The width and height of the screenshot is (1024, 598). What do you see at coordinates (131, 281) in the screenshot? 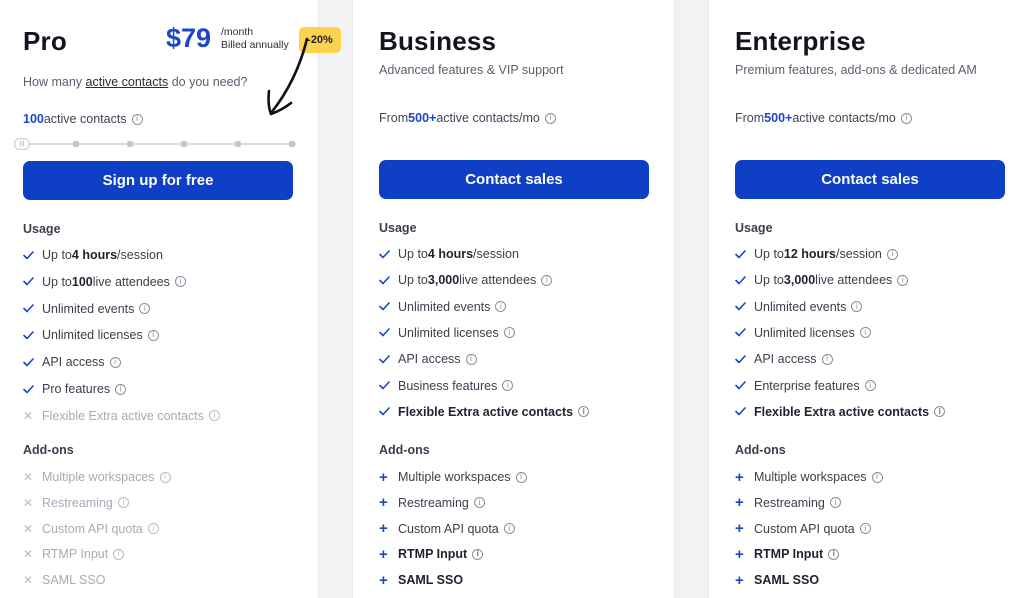
I see `feature-text-end: live attendees` at bounding box center [131, 281].